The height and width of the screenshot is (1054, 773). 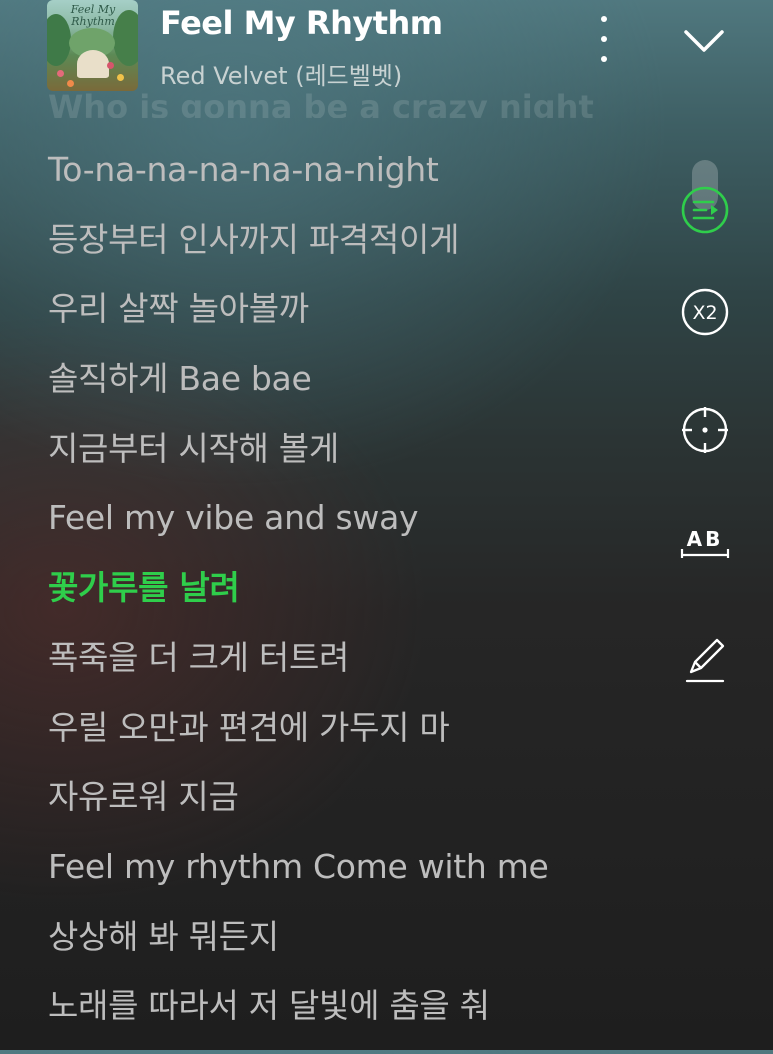 What do you see at coordinates (321, 103) in the screenshot?
I see `previous-lyric-line: Who is gonna be a crazy night` at bounding box center [321, 103].